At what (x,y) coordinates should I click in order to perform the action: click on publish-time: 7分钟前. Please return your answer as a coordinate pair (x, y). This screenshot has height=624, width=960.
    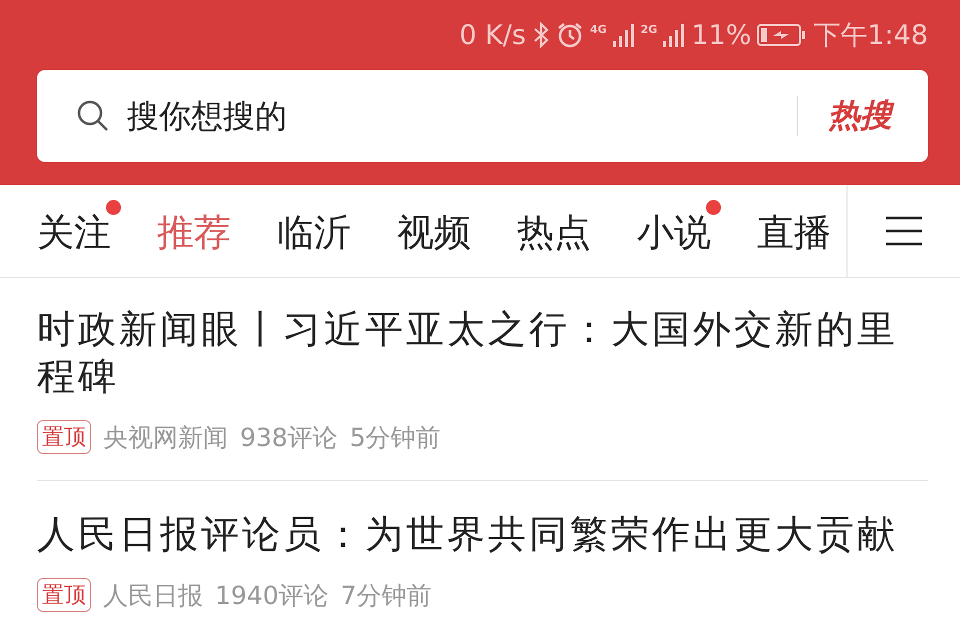
    Looking at the image, I should click on (386, 596).